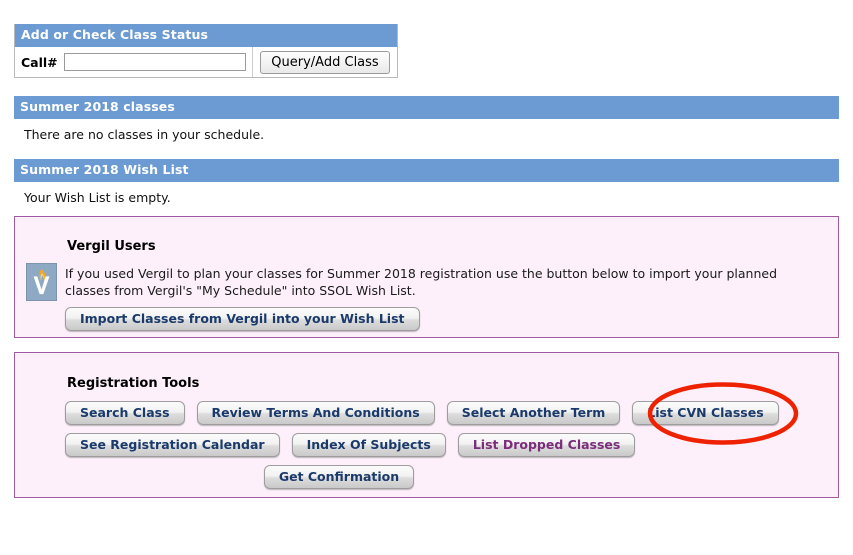  Describe the element at coordinates (172, 445) in the screenshot. I see `see-registration-calendar-button: See Registration Calendar` at that location.